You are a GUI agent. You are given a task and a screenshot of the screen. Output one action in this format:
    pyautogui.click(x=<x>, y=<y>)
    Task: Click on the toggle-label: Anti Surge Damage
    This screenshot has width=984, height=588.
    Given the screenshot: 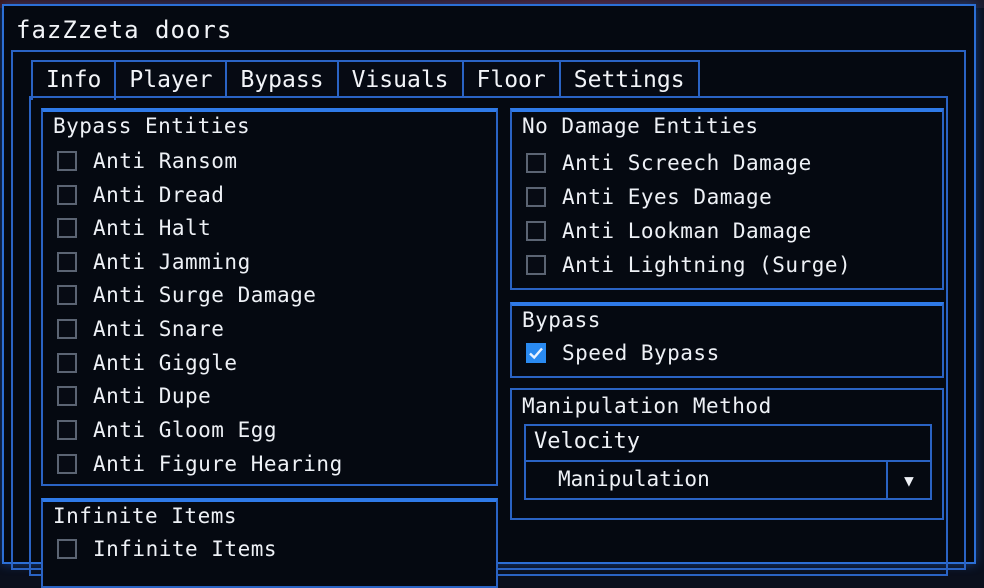 What is the action you would take?
    pyautogui.click(x=205, y=295)
    